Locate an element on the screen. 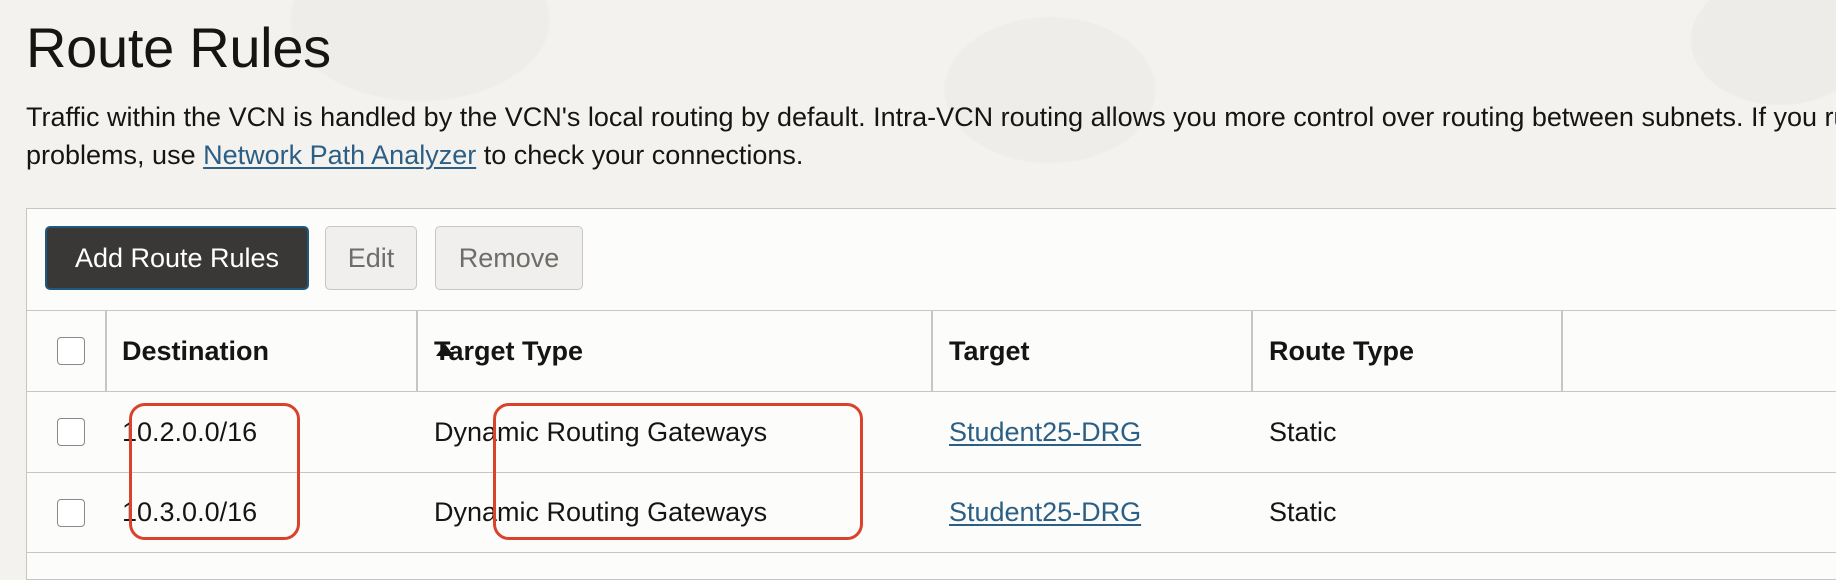  column-header-destination: Destination is located at coordinates (195, 351).